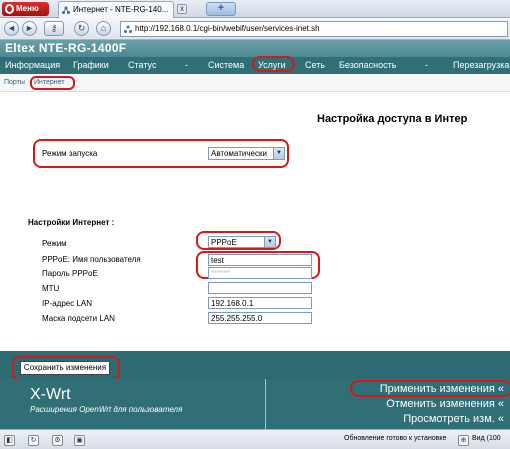 This screenshot has height=449, width=510. I want to click on pppoe-pass-input: ******, so click(260, 273).